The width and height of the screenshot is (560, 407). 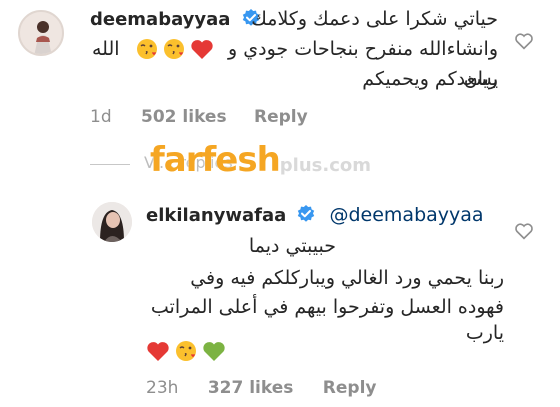 I want to click on comment-line-3-wrap: يسعدكم ويحميكم, so click(x=288, y=79).